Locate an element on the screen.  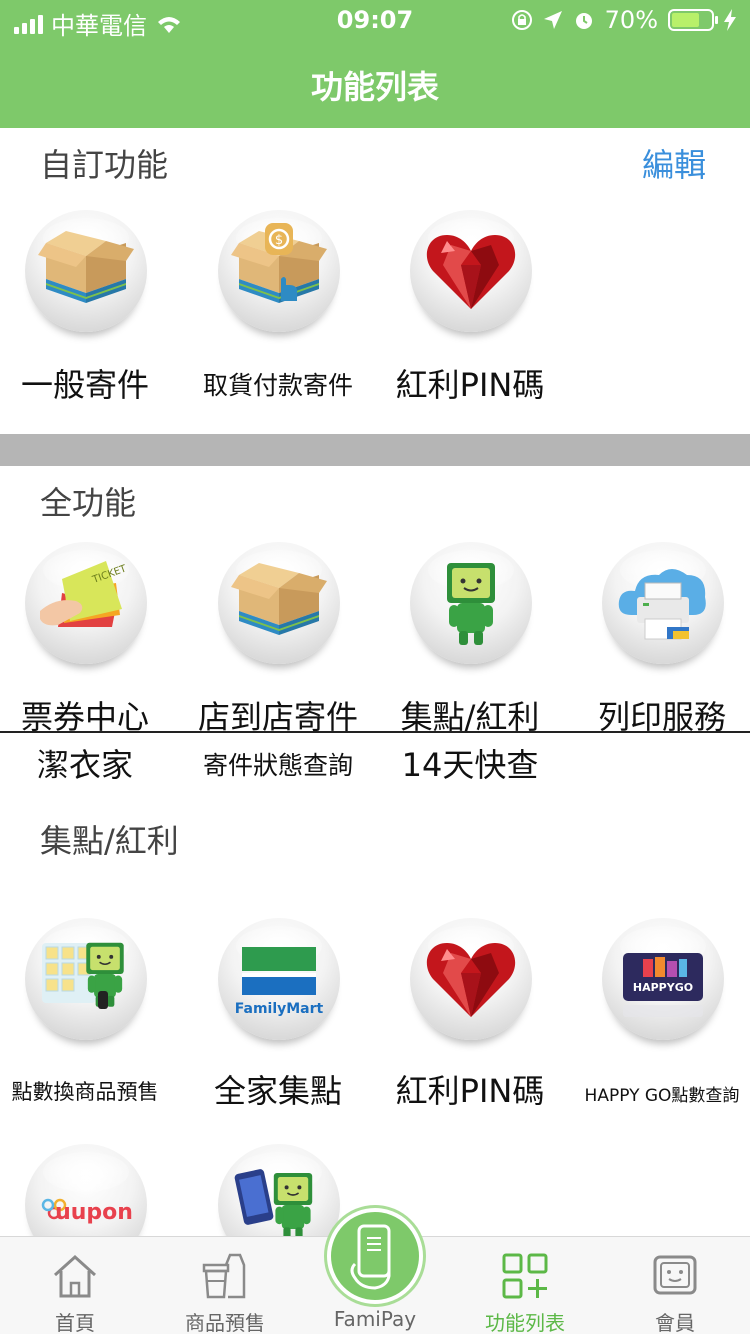
ticket-icon: TICKET is located at coordinates (86, 603).